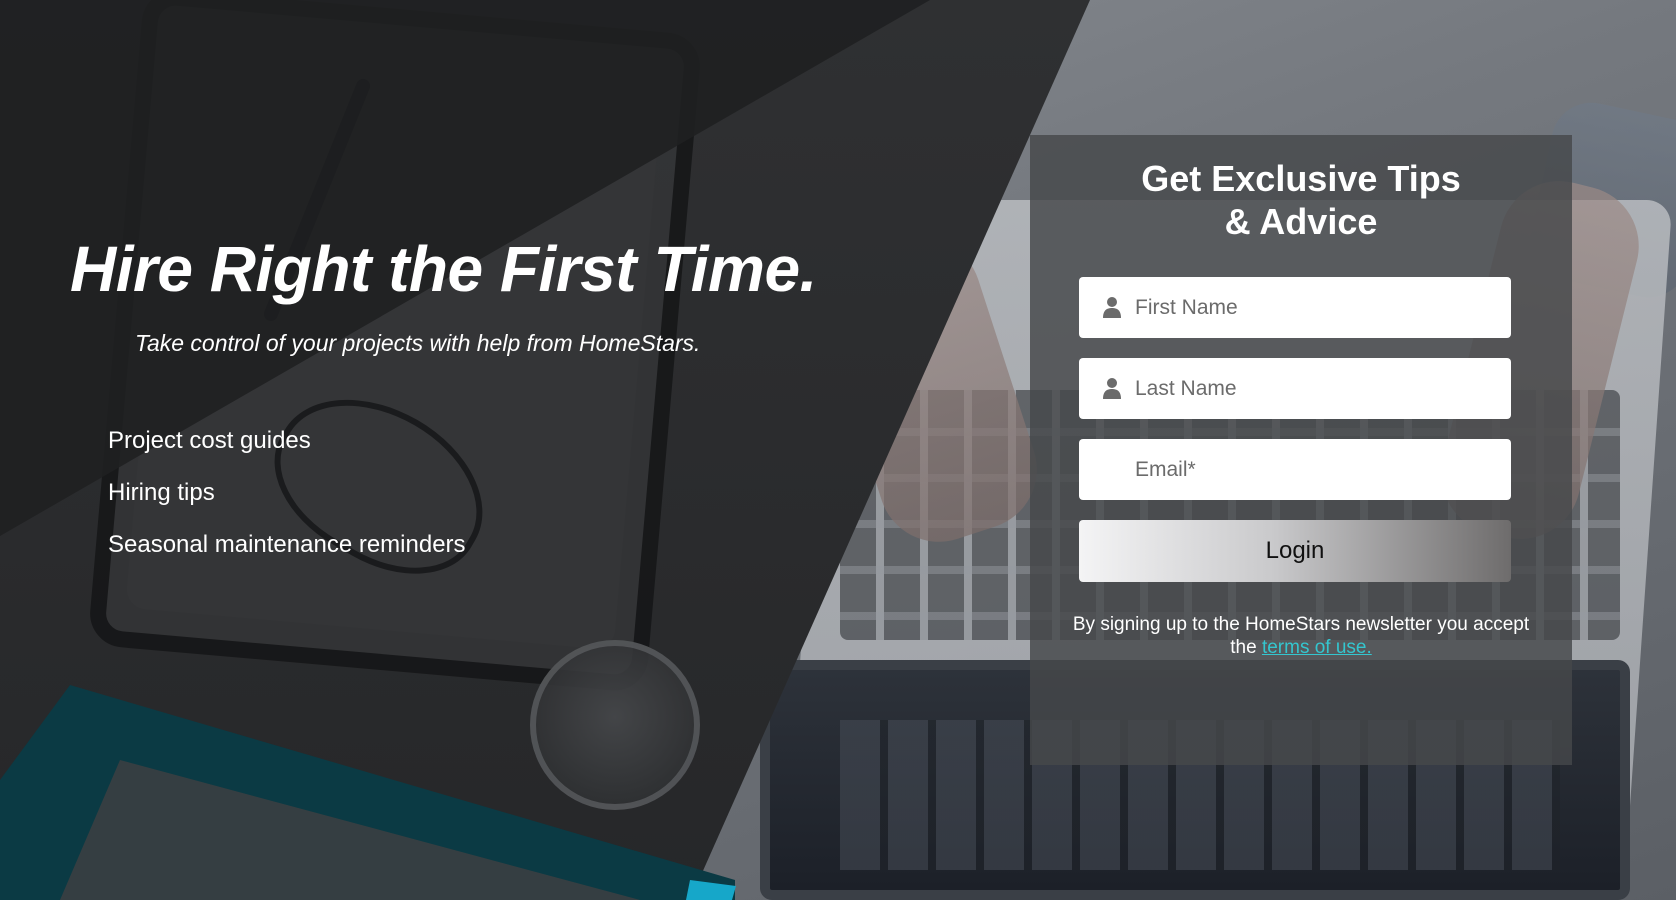 The height and width of the screenshot is (900, 1676). What do you see at coordinates (1301, 221) in the screenshot?
I see `signup-title-line2: & Advice` at bounding box center [1301, 221].